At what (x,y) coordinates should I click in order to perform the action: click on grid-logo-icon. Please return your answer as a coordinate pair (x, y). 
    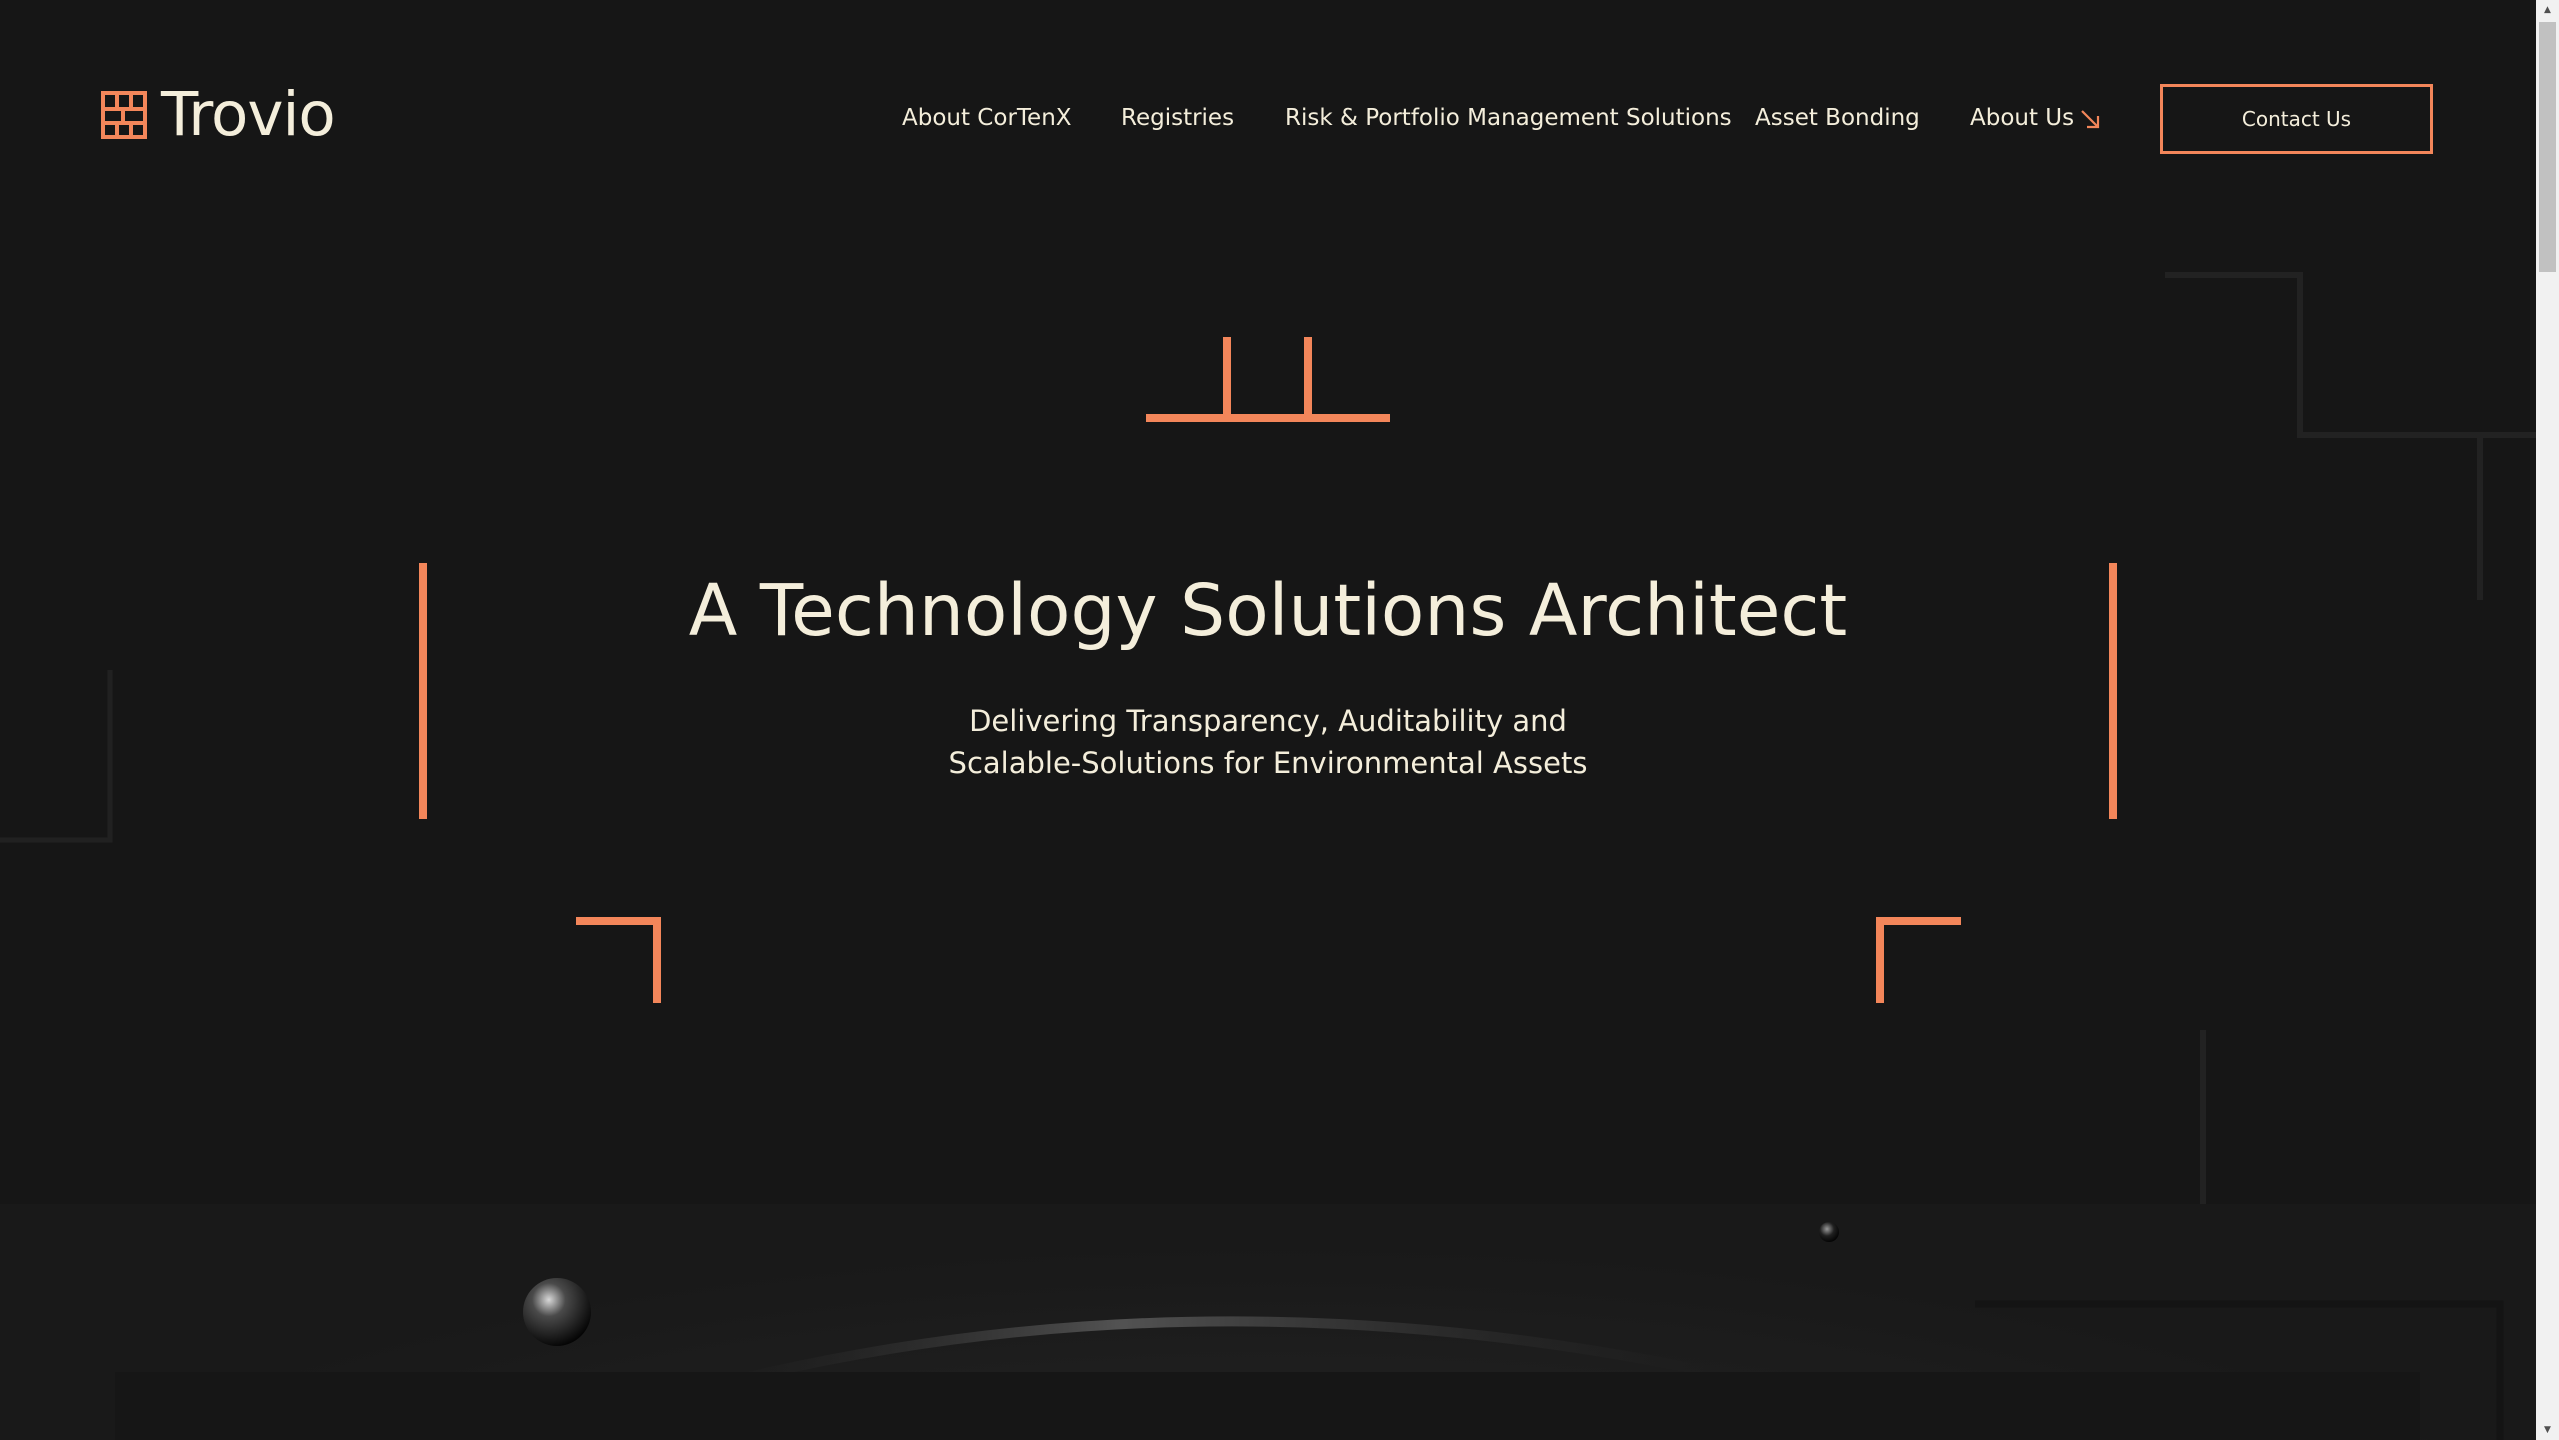
    Looking at the image, I should click on (124, 114).